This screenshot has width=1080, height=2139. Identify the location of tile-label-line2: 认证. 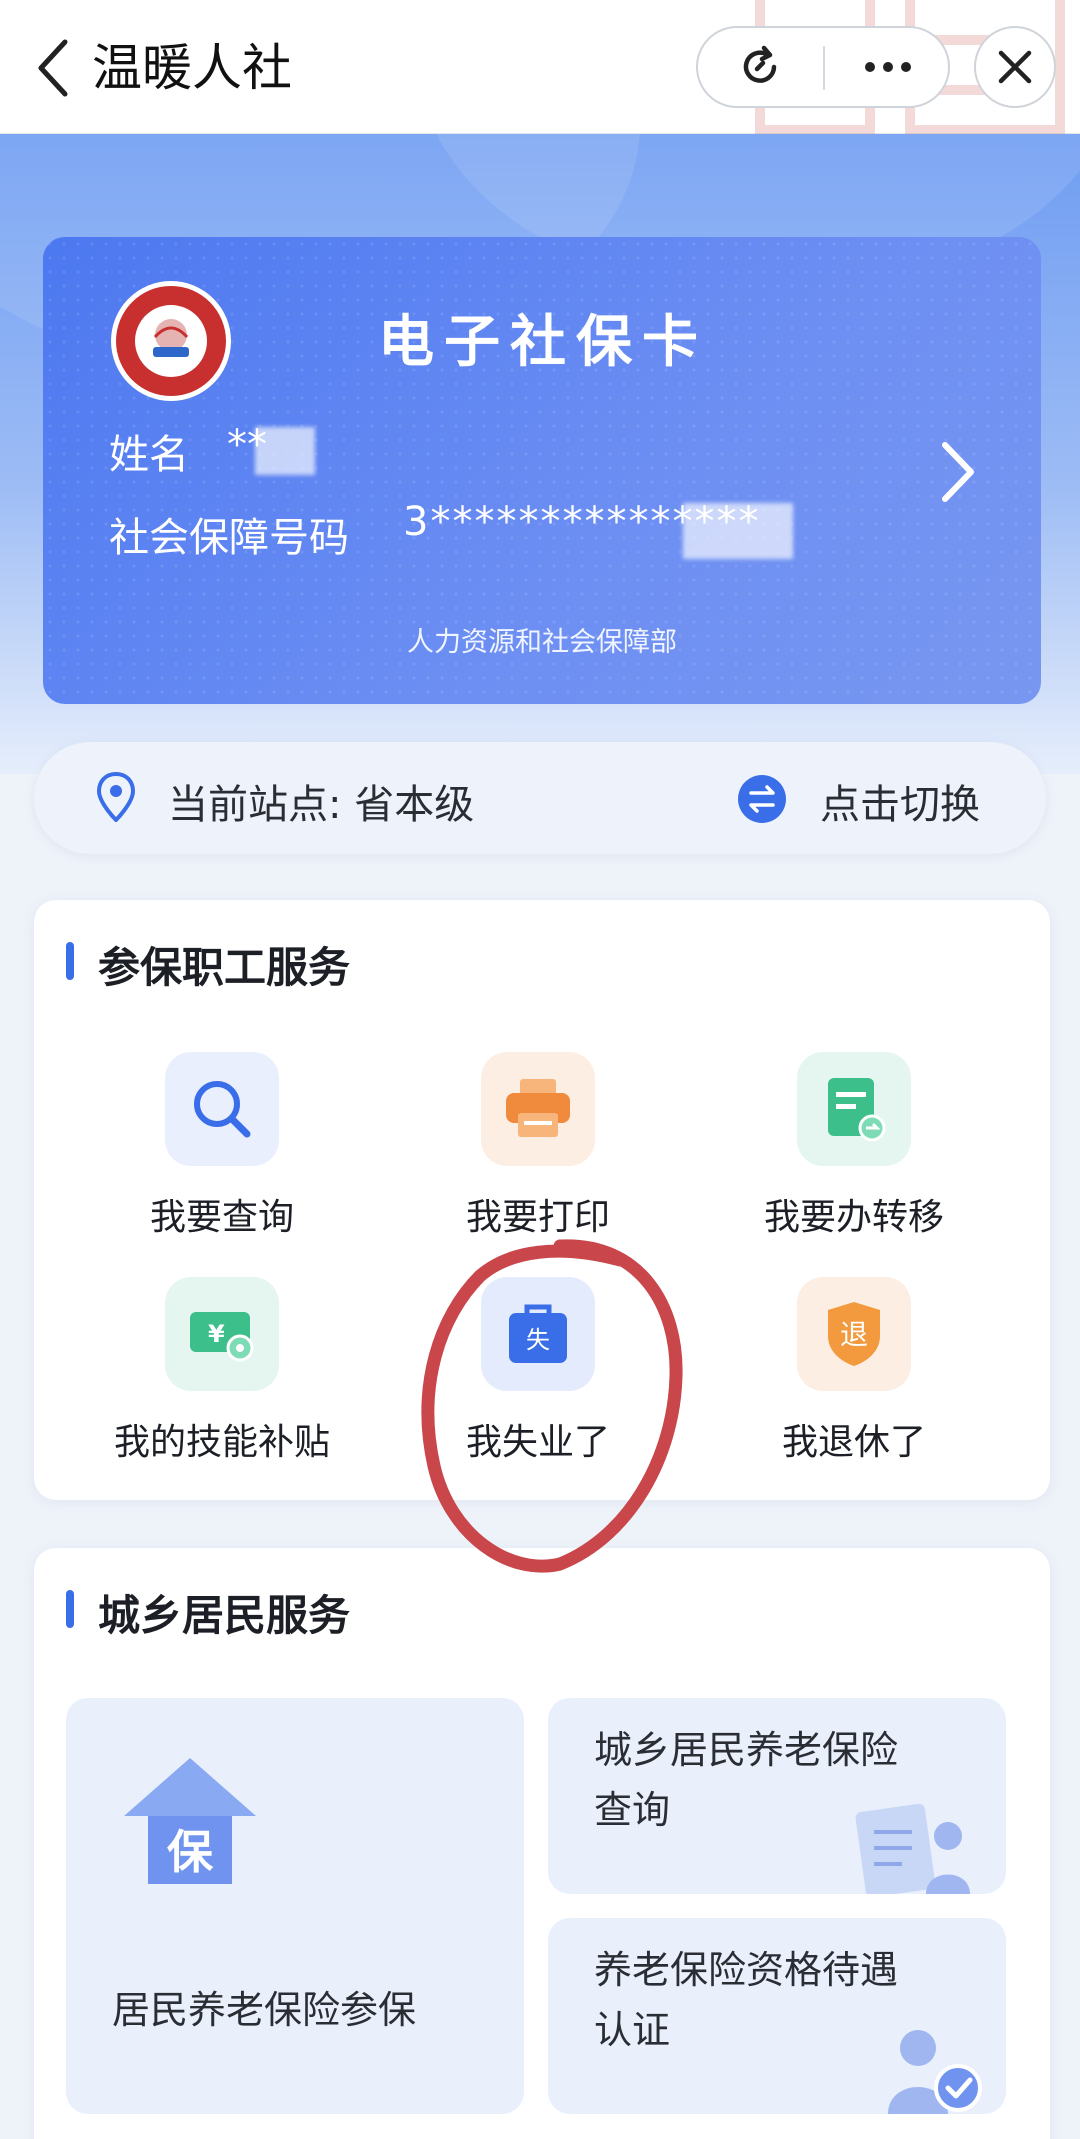
(632, 2030).